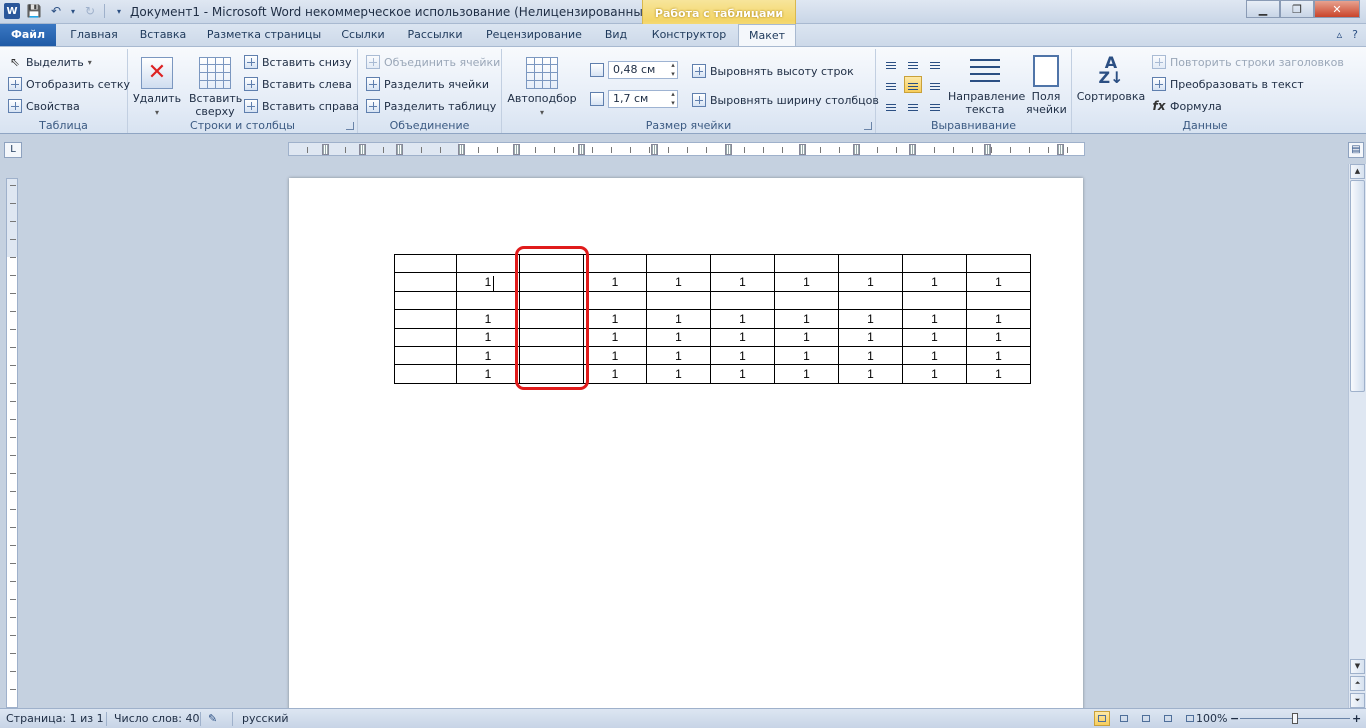  What do you see at coordinates (1356, 150) in the screenshot?
I see `view-ruler-icon: ▤` at bounding box center [1356, 150].